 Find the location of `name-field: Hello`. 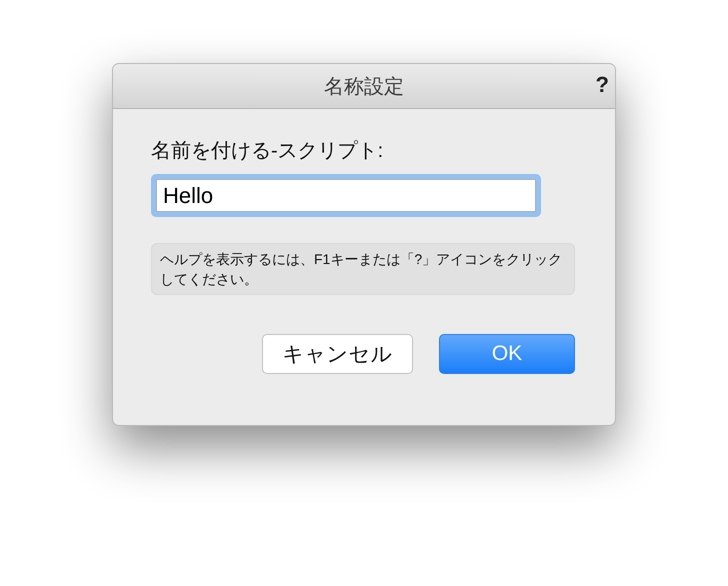

name-field: Hello is located at coordinates (346, 195).